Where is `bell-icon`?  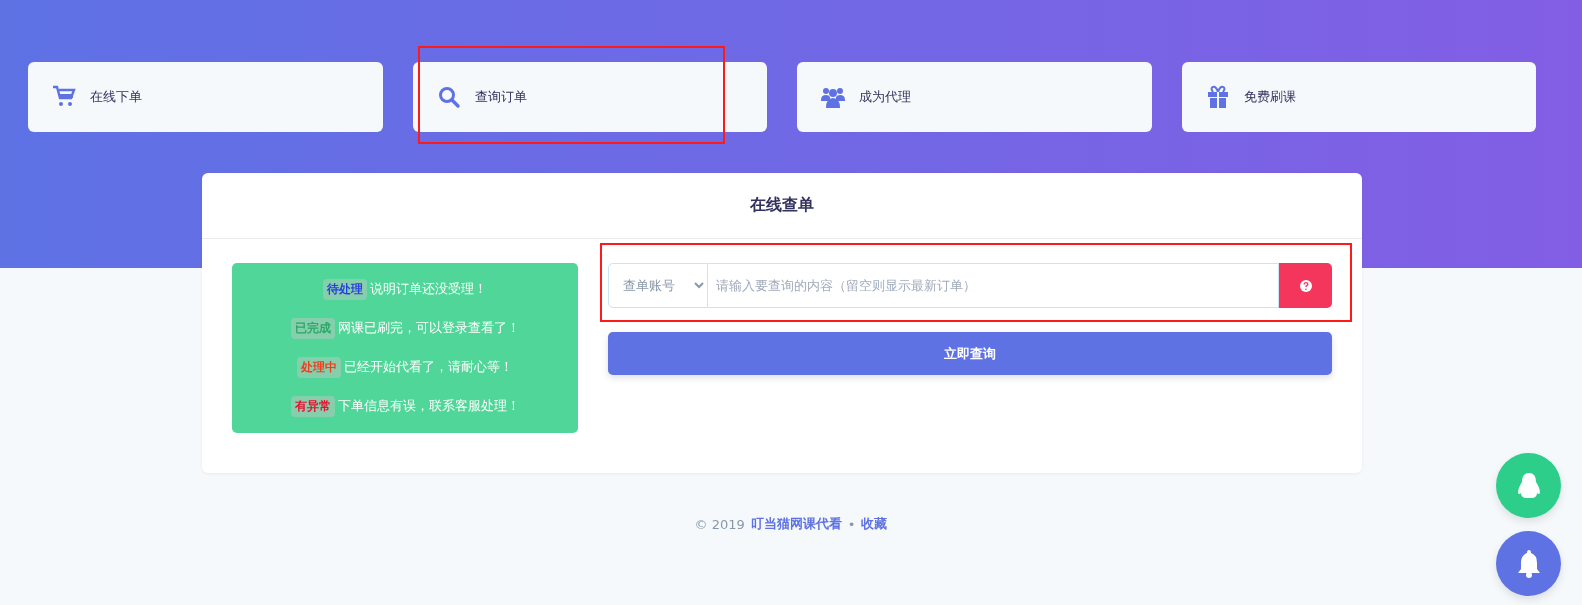
bell-icon is located at coordinates (1528, 563).